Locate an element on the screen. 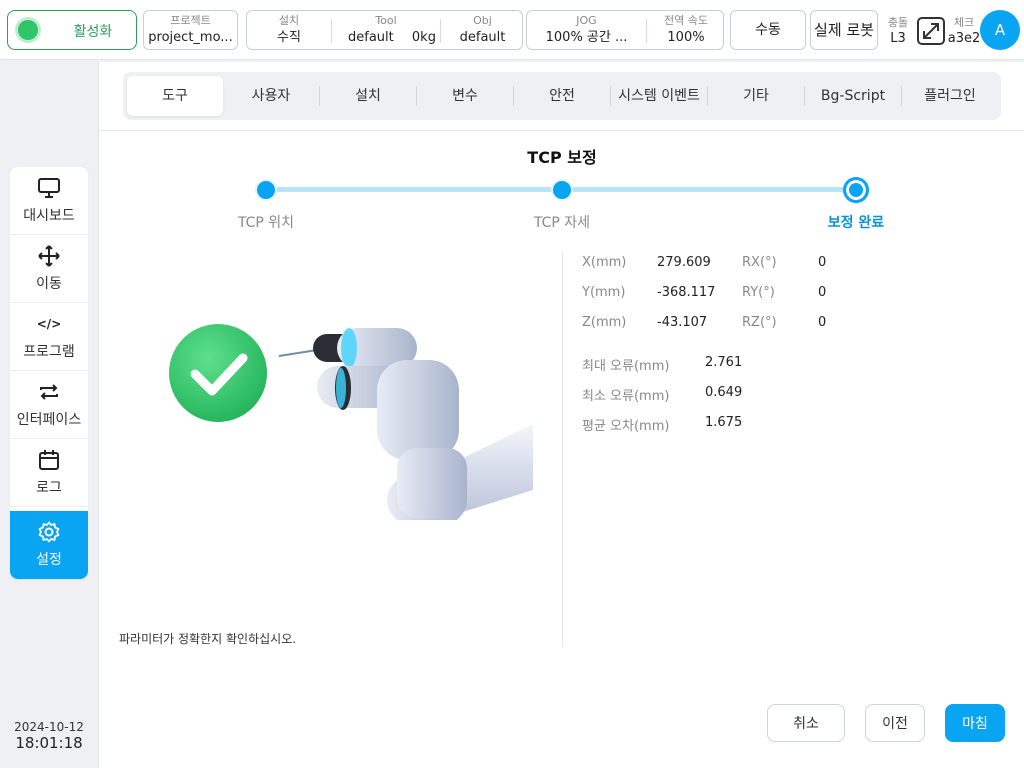  page-title: TCP 보정 is located at coordinates (562, 157).